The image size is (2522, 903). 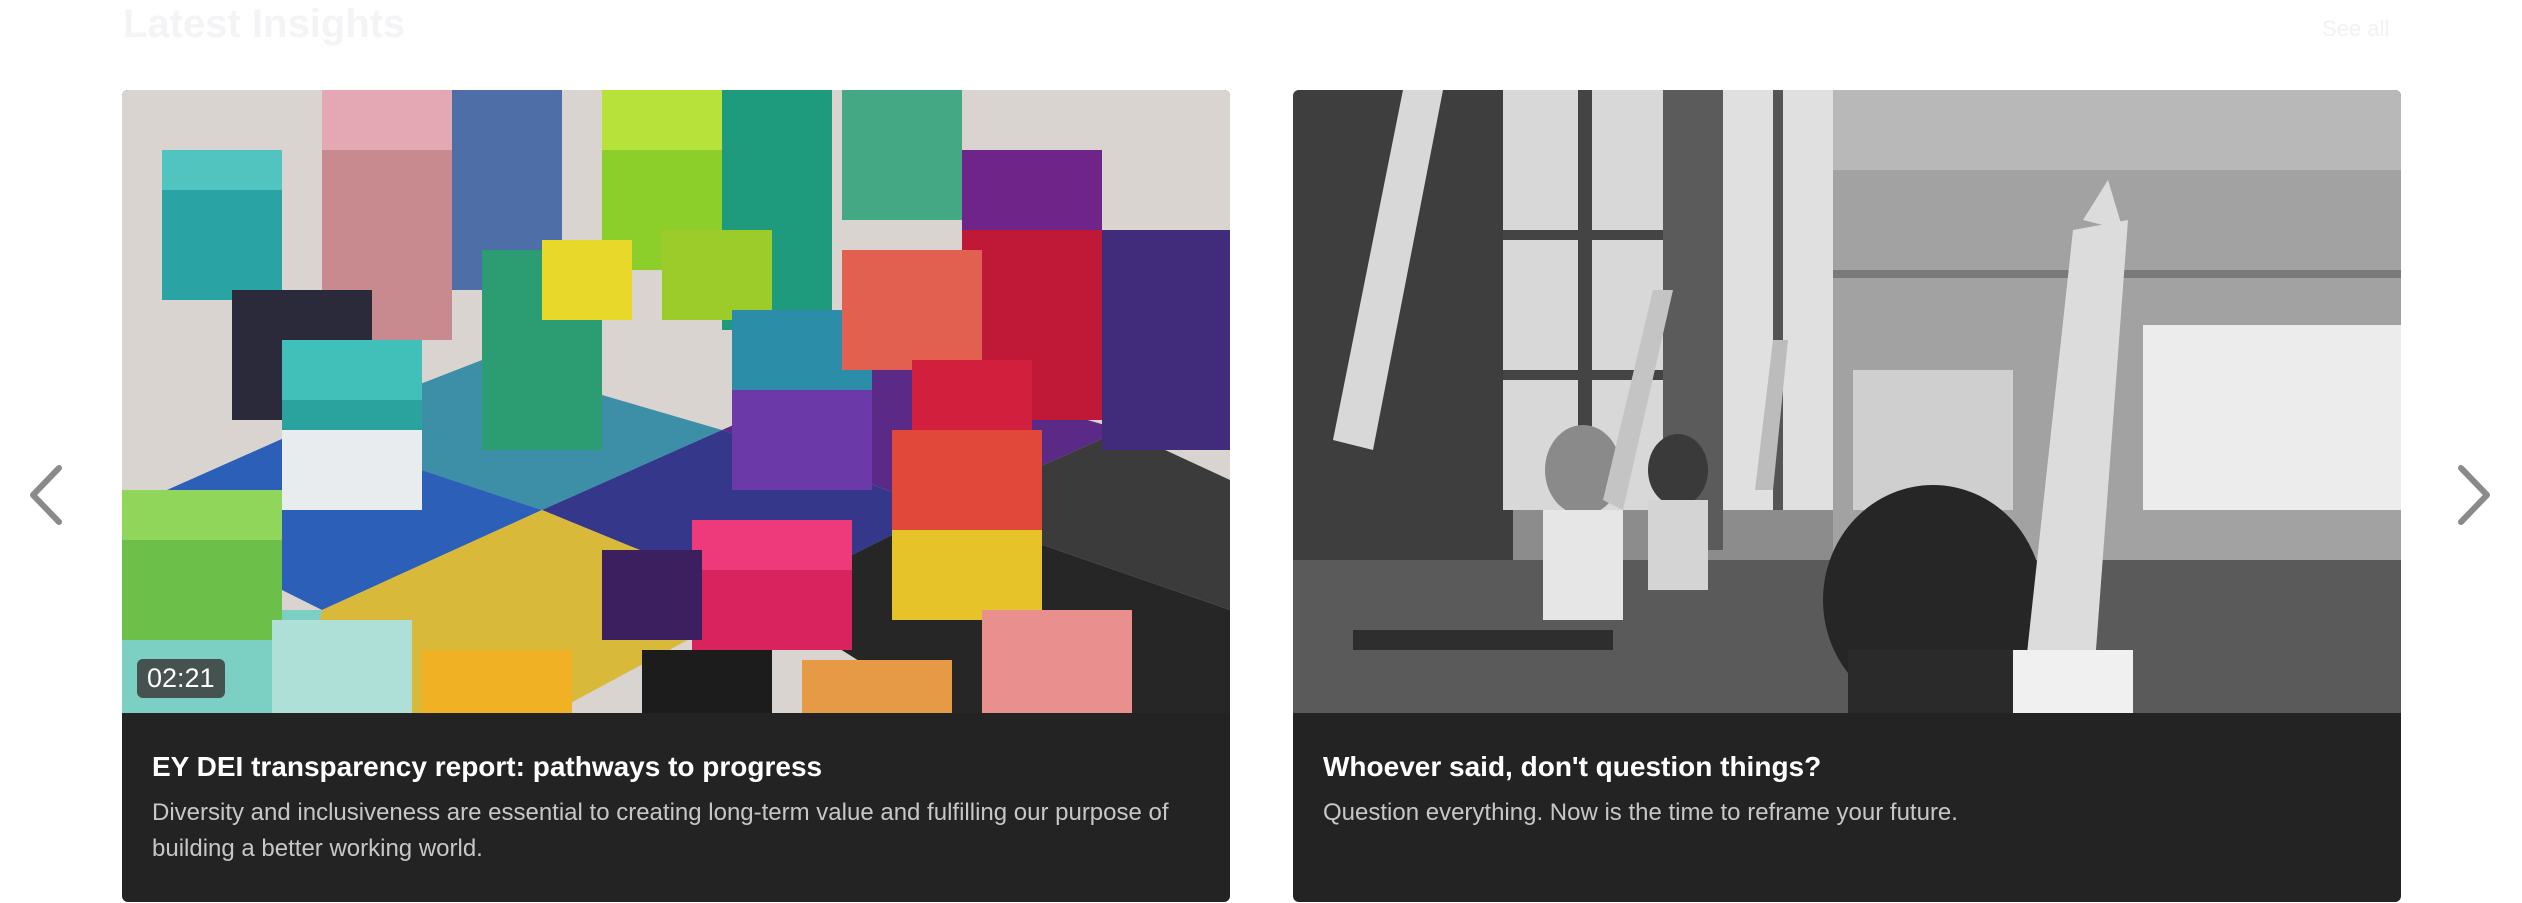 I want to click on chevron-left-icon, so click(x=46, y=495).